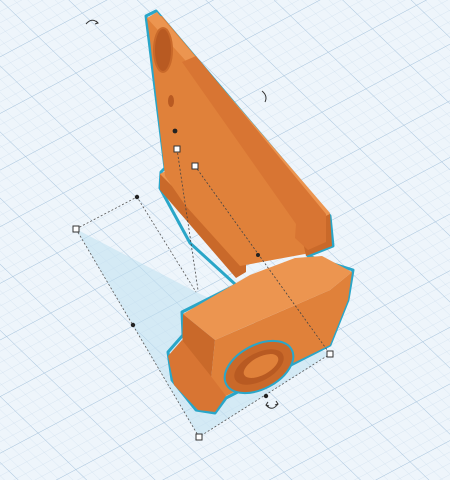 The width and height of the screenshot is (450, 480). I want to click on height-handle-top, so click(177, 149).